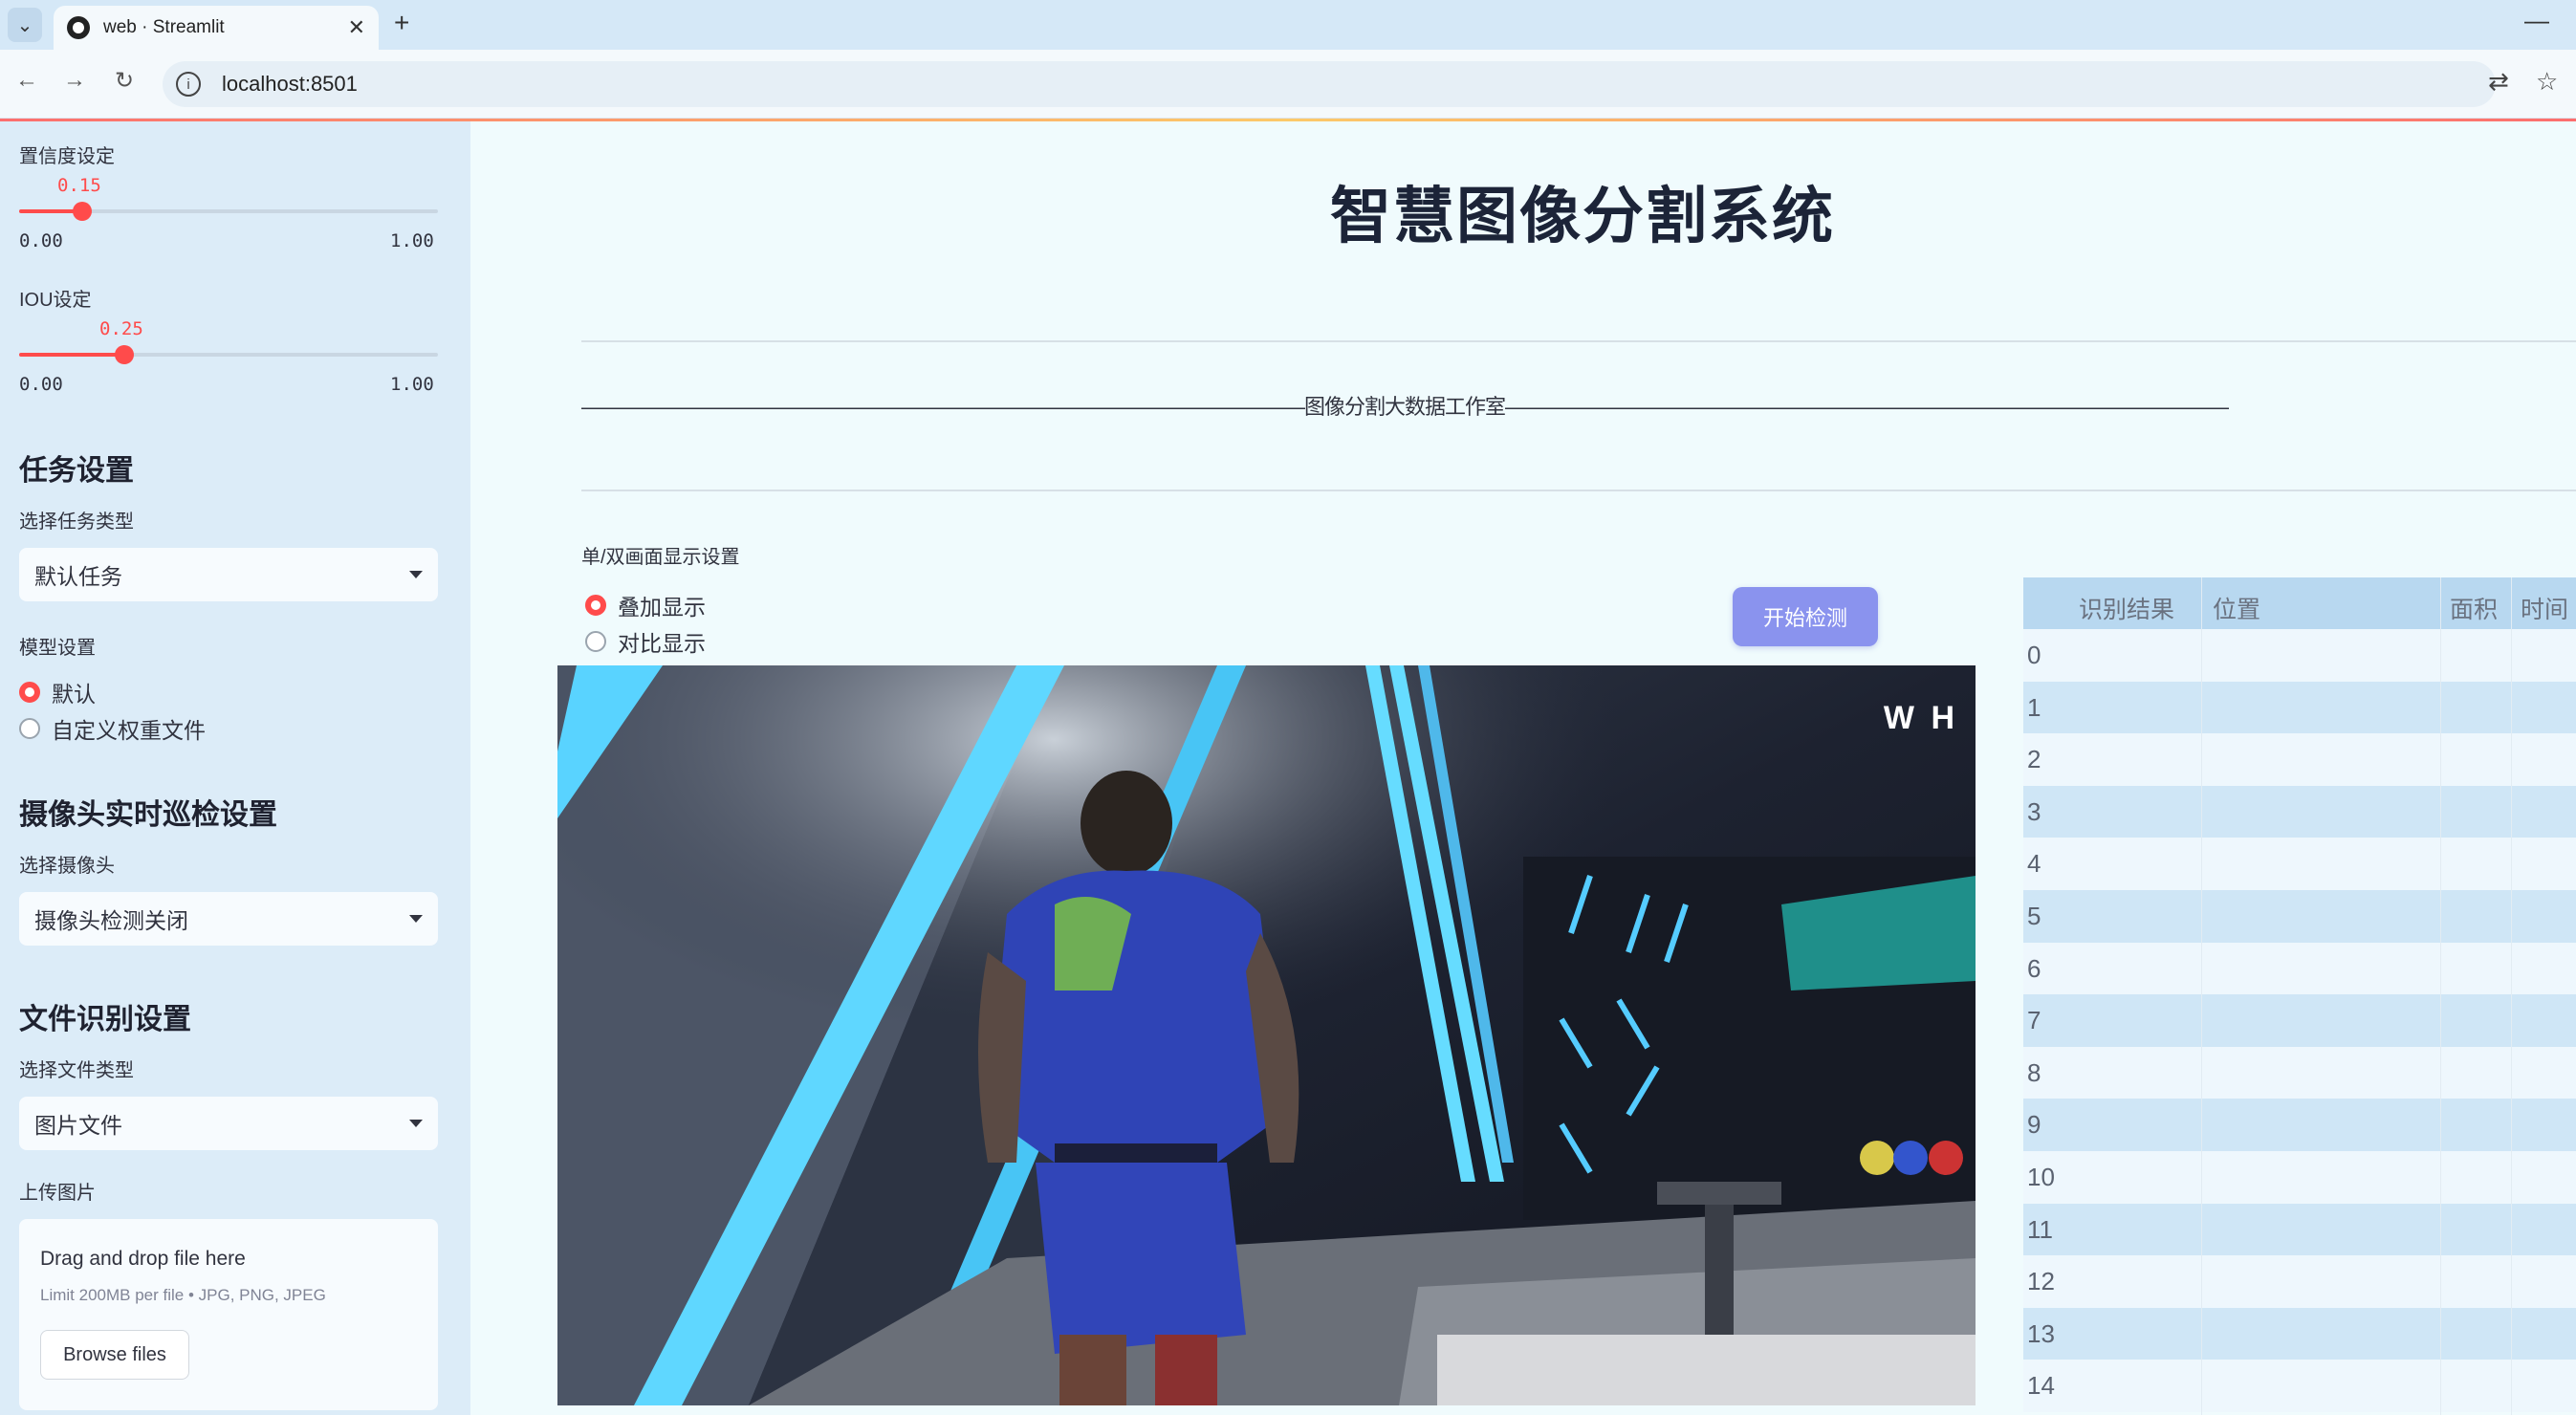  What do you see at coordinates (2034, 1020) in the screenshot?
I see `row-index: 7` at bounding box center [2034, 1020].